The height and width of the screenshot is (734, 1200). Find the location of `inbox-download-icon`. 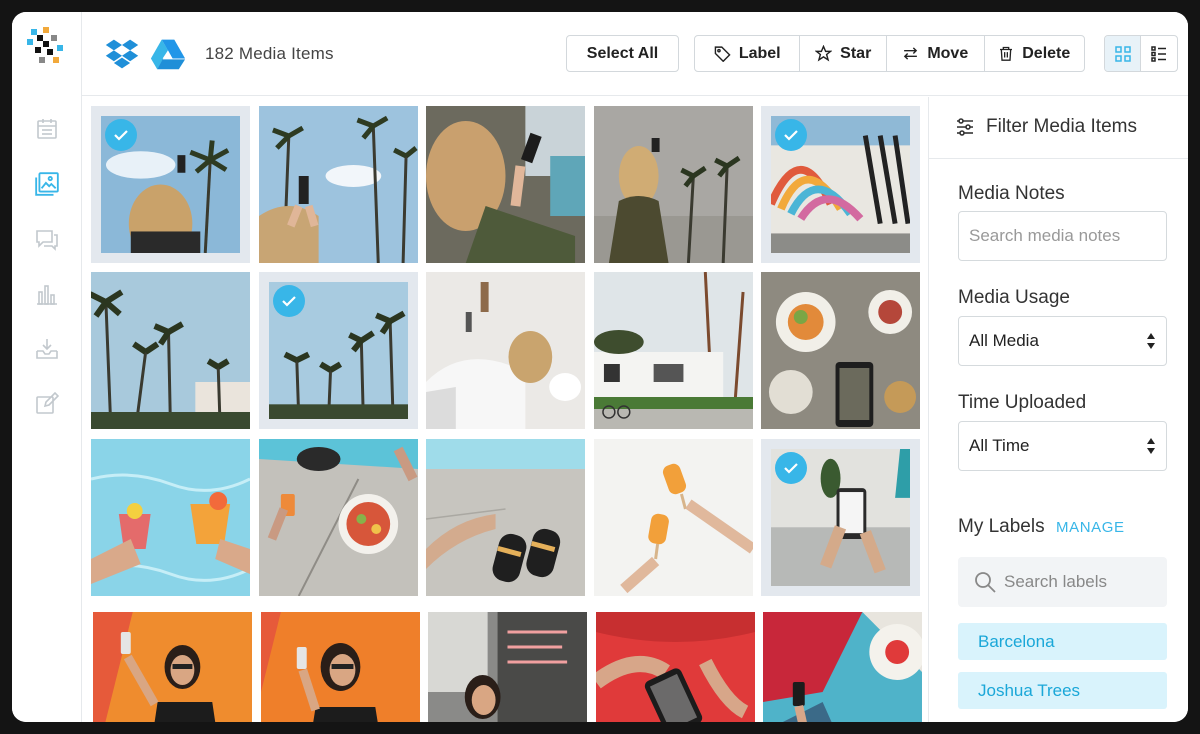

inbox-download-icon is located at coordinates (47, 349).